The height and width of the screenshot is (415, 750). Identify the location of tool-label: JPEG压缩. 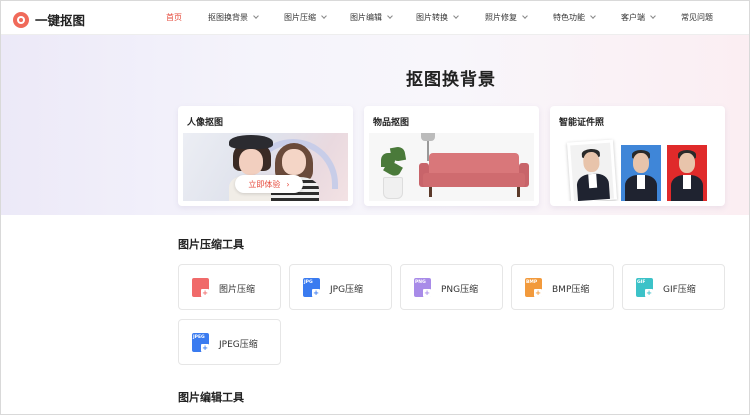
(238, 345).